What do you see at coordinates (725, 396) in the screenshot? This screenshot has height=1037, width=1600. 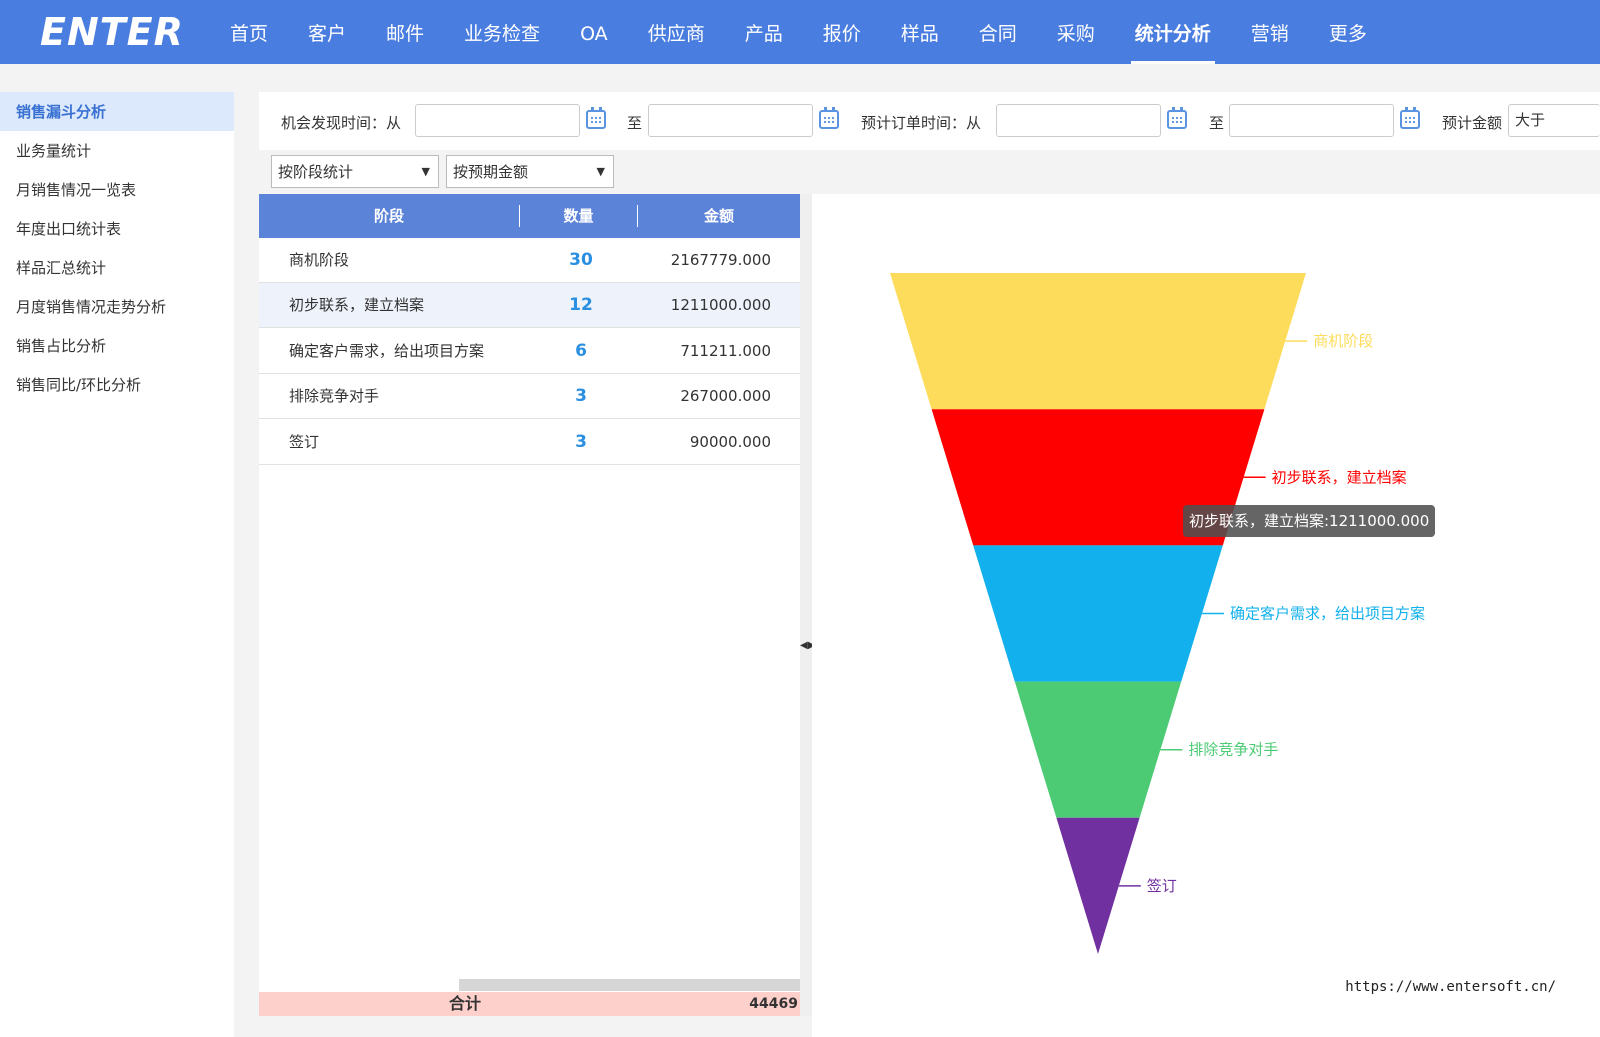 I see `amount-cell: 267000.000` at bounding box center [725, 396].